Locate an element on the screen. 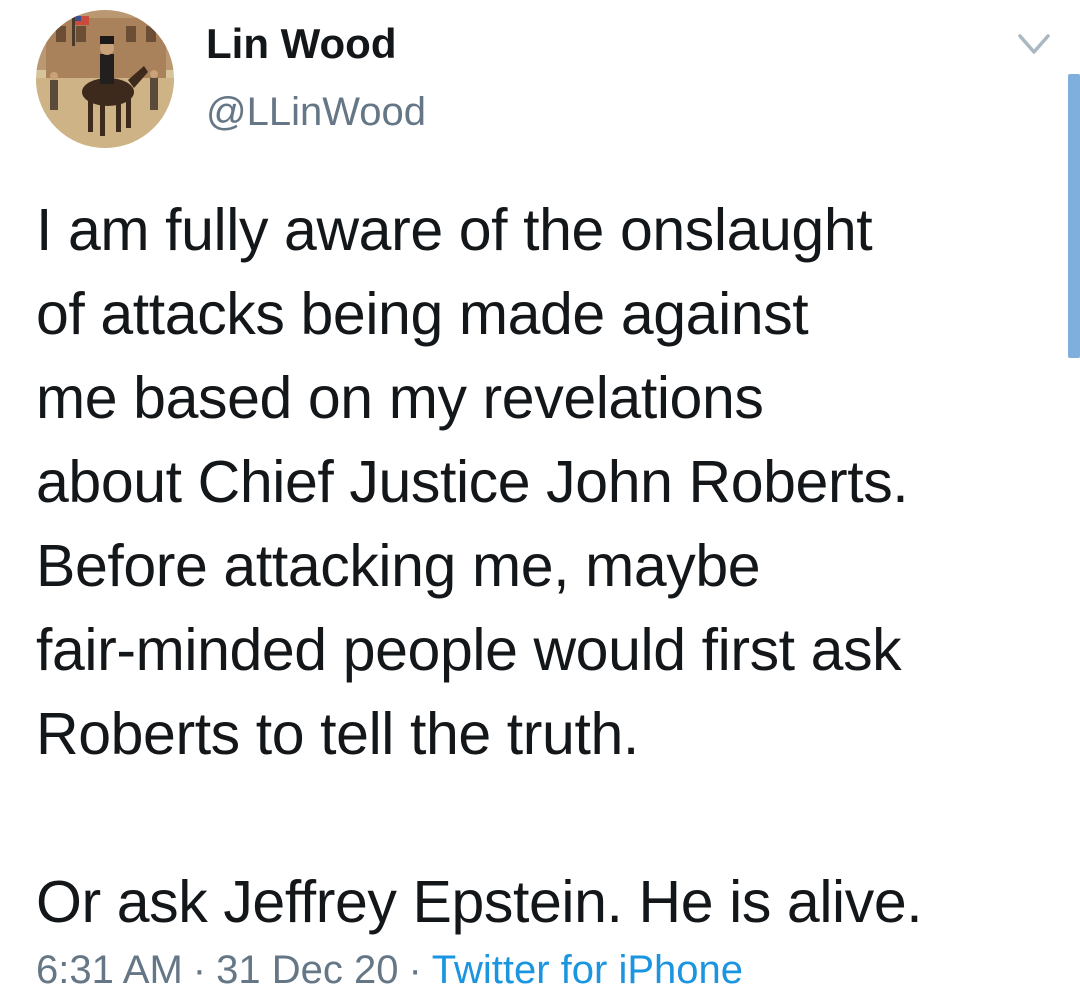  tweet-metadata: 6:31 AM · 31 Dec 20 · Twitter for iPhone is located at coordinates (389, 970).